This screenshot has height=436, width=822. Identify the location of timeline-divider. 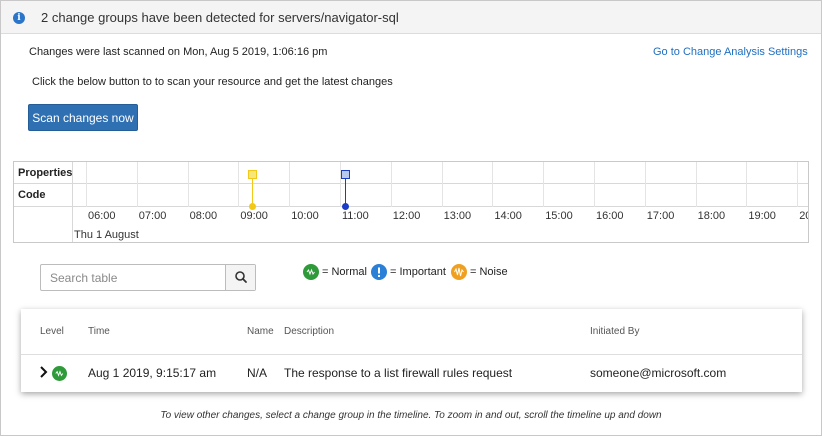
(72, 202).